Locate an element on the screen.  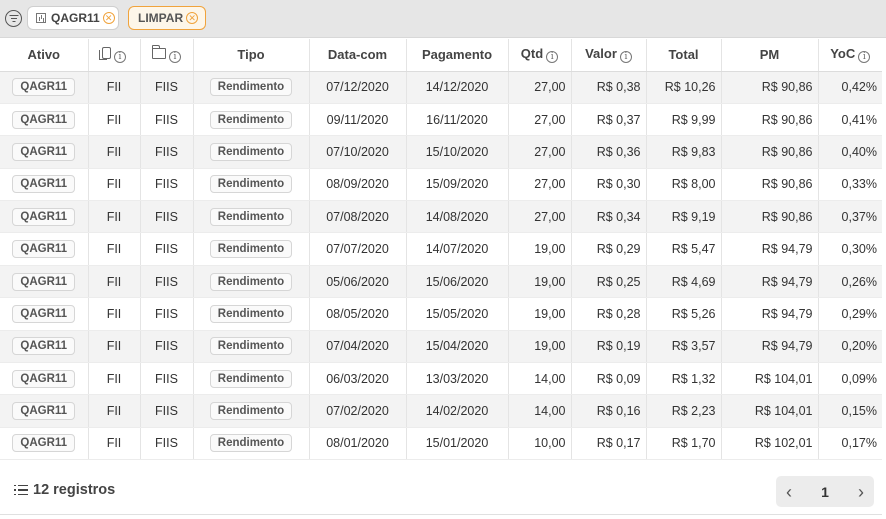
folder-icon is located at coordinates (159, 52).